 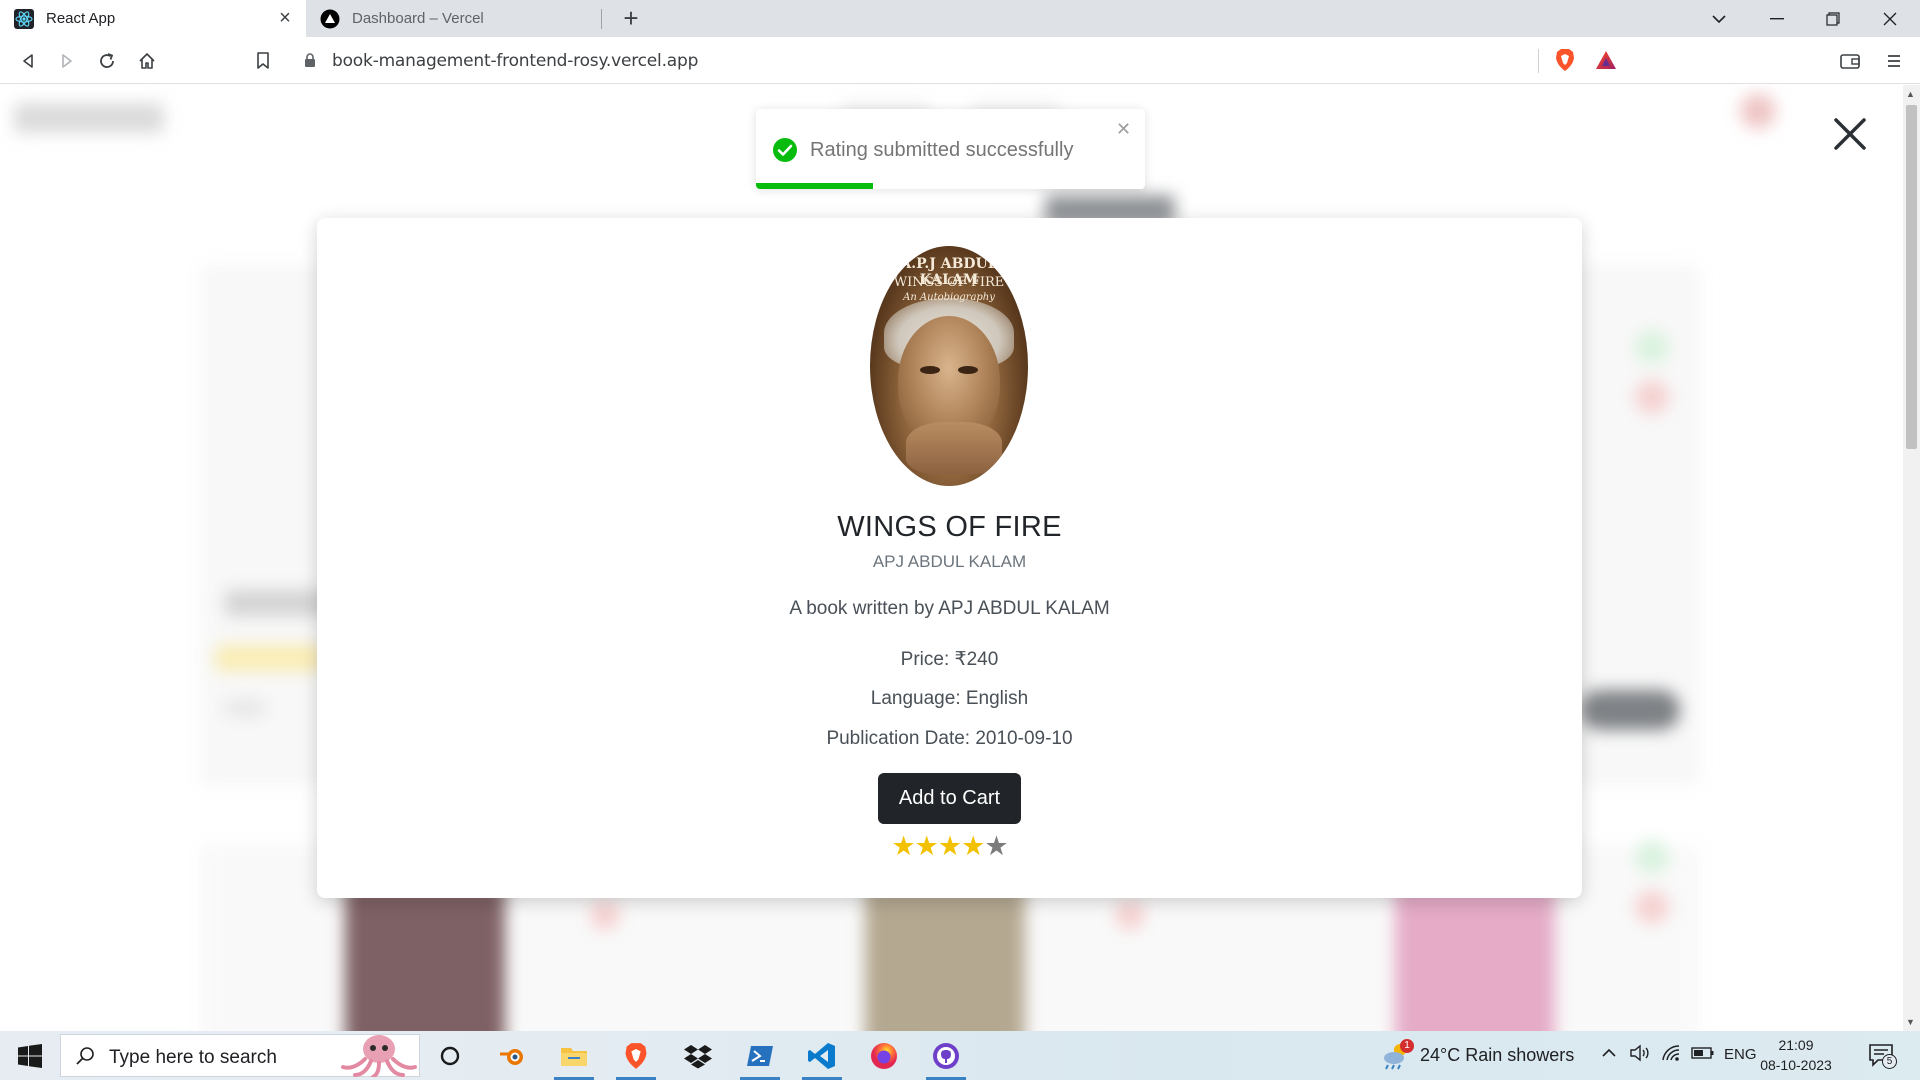 What do you see at coordinates (1833, 18) in the screenshot?
I see `restore-icon` at bounding box center [1833, 18].